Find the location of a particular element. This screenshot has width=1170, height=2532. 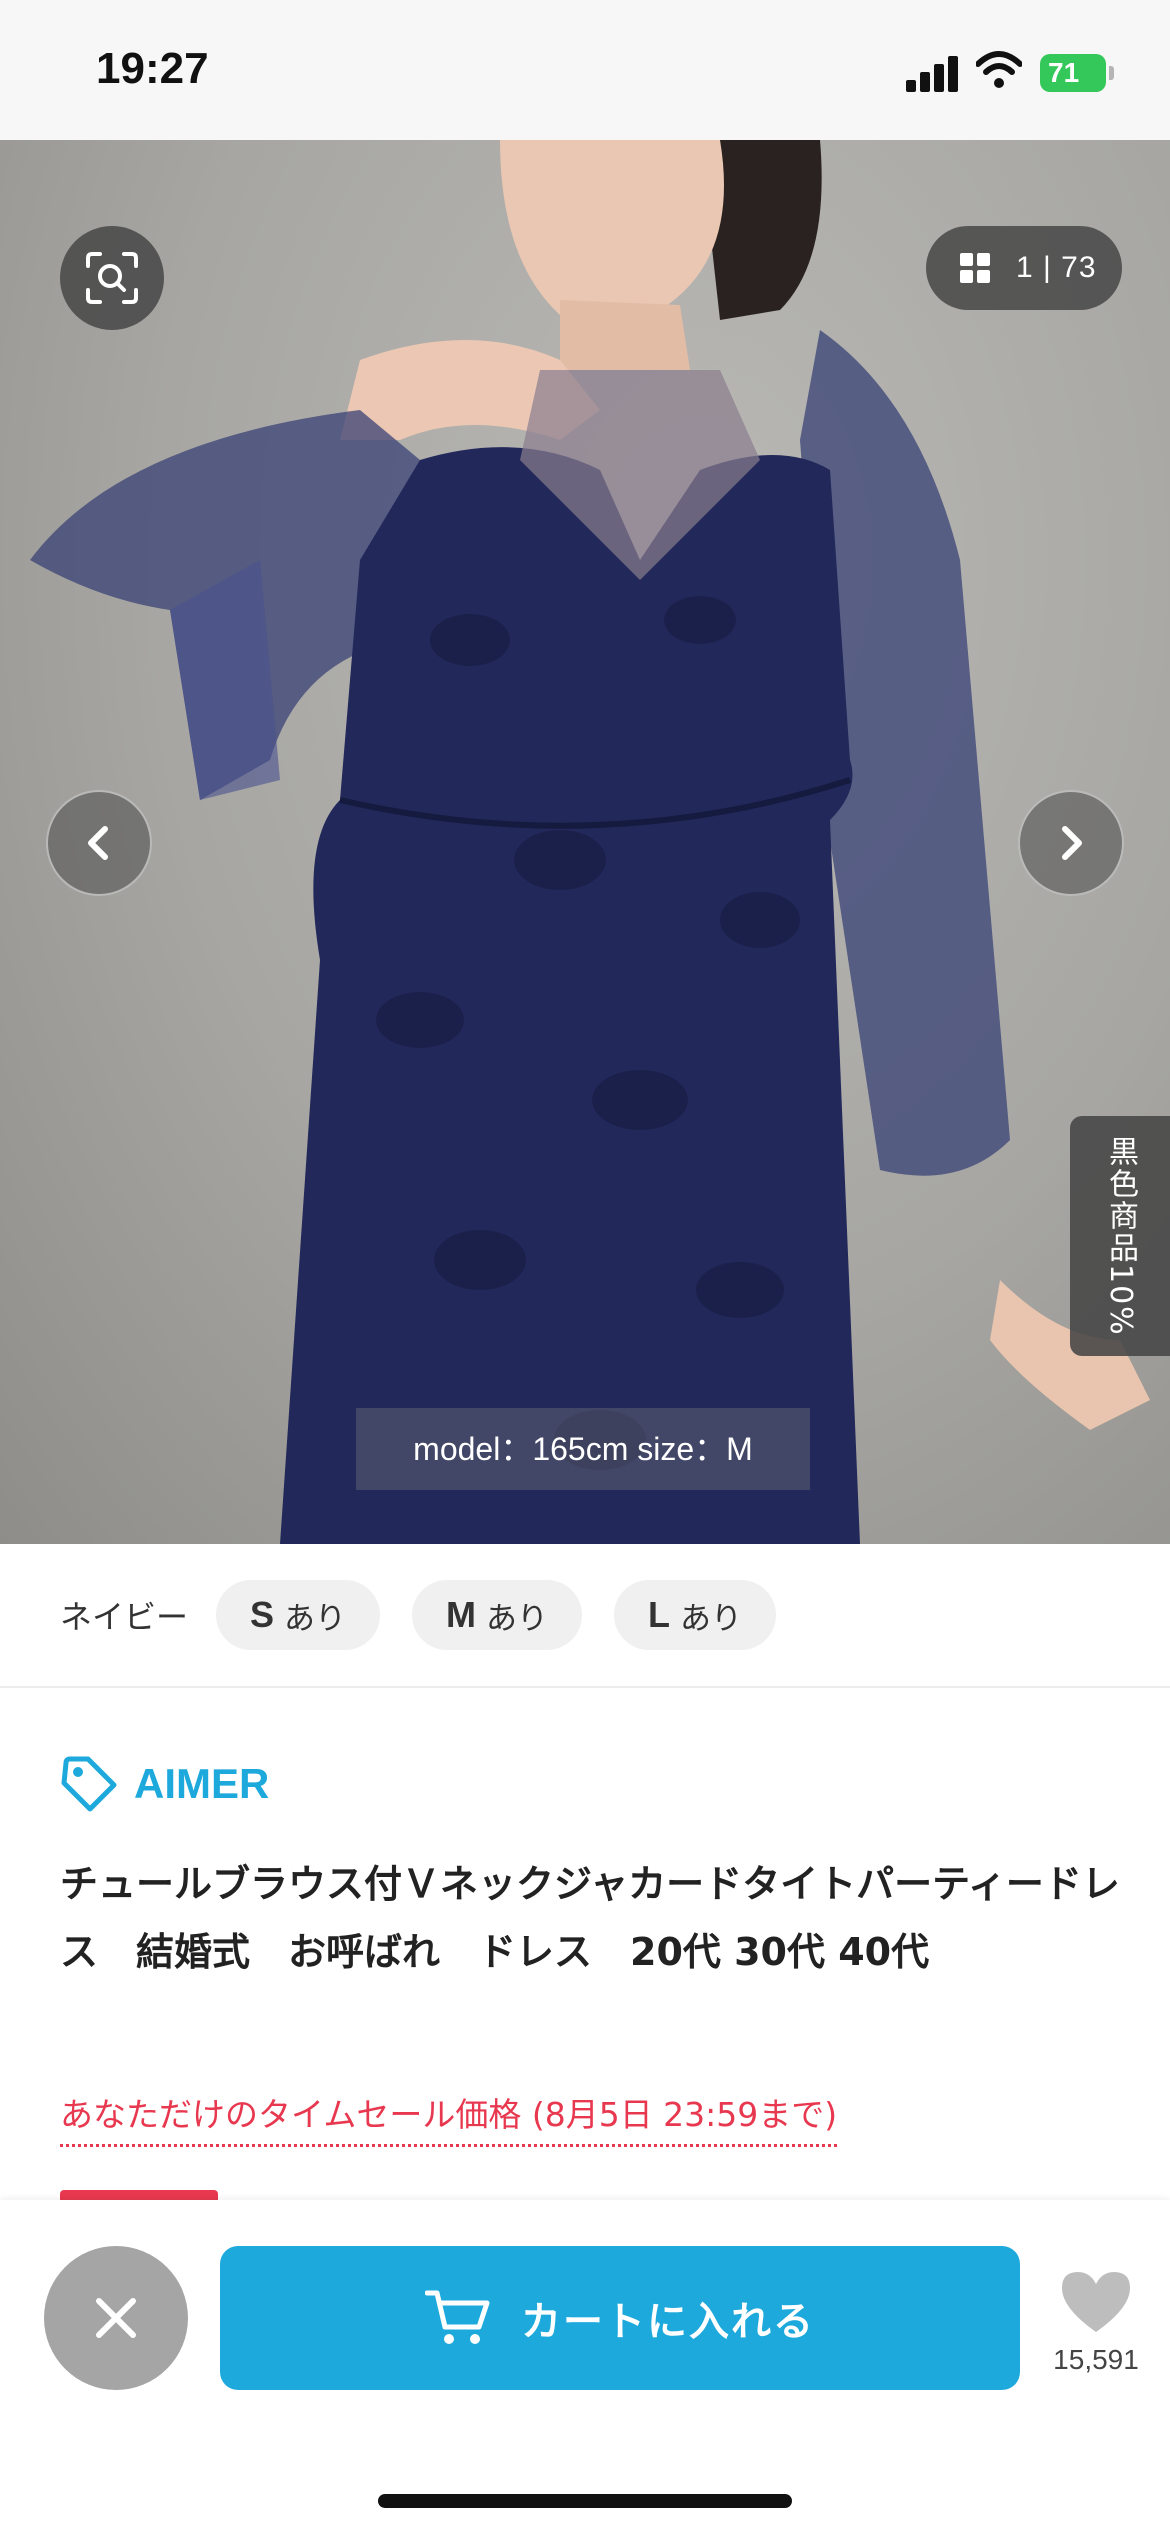

cart-button-label: カートに入れる is located at coordinates (668, 2322).